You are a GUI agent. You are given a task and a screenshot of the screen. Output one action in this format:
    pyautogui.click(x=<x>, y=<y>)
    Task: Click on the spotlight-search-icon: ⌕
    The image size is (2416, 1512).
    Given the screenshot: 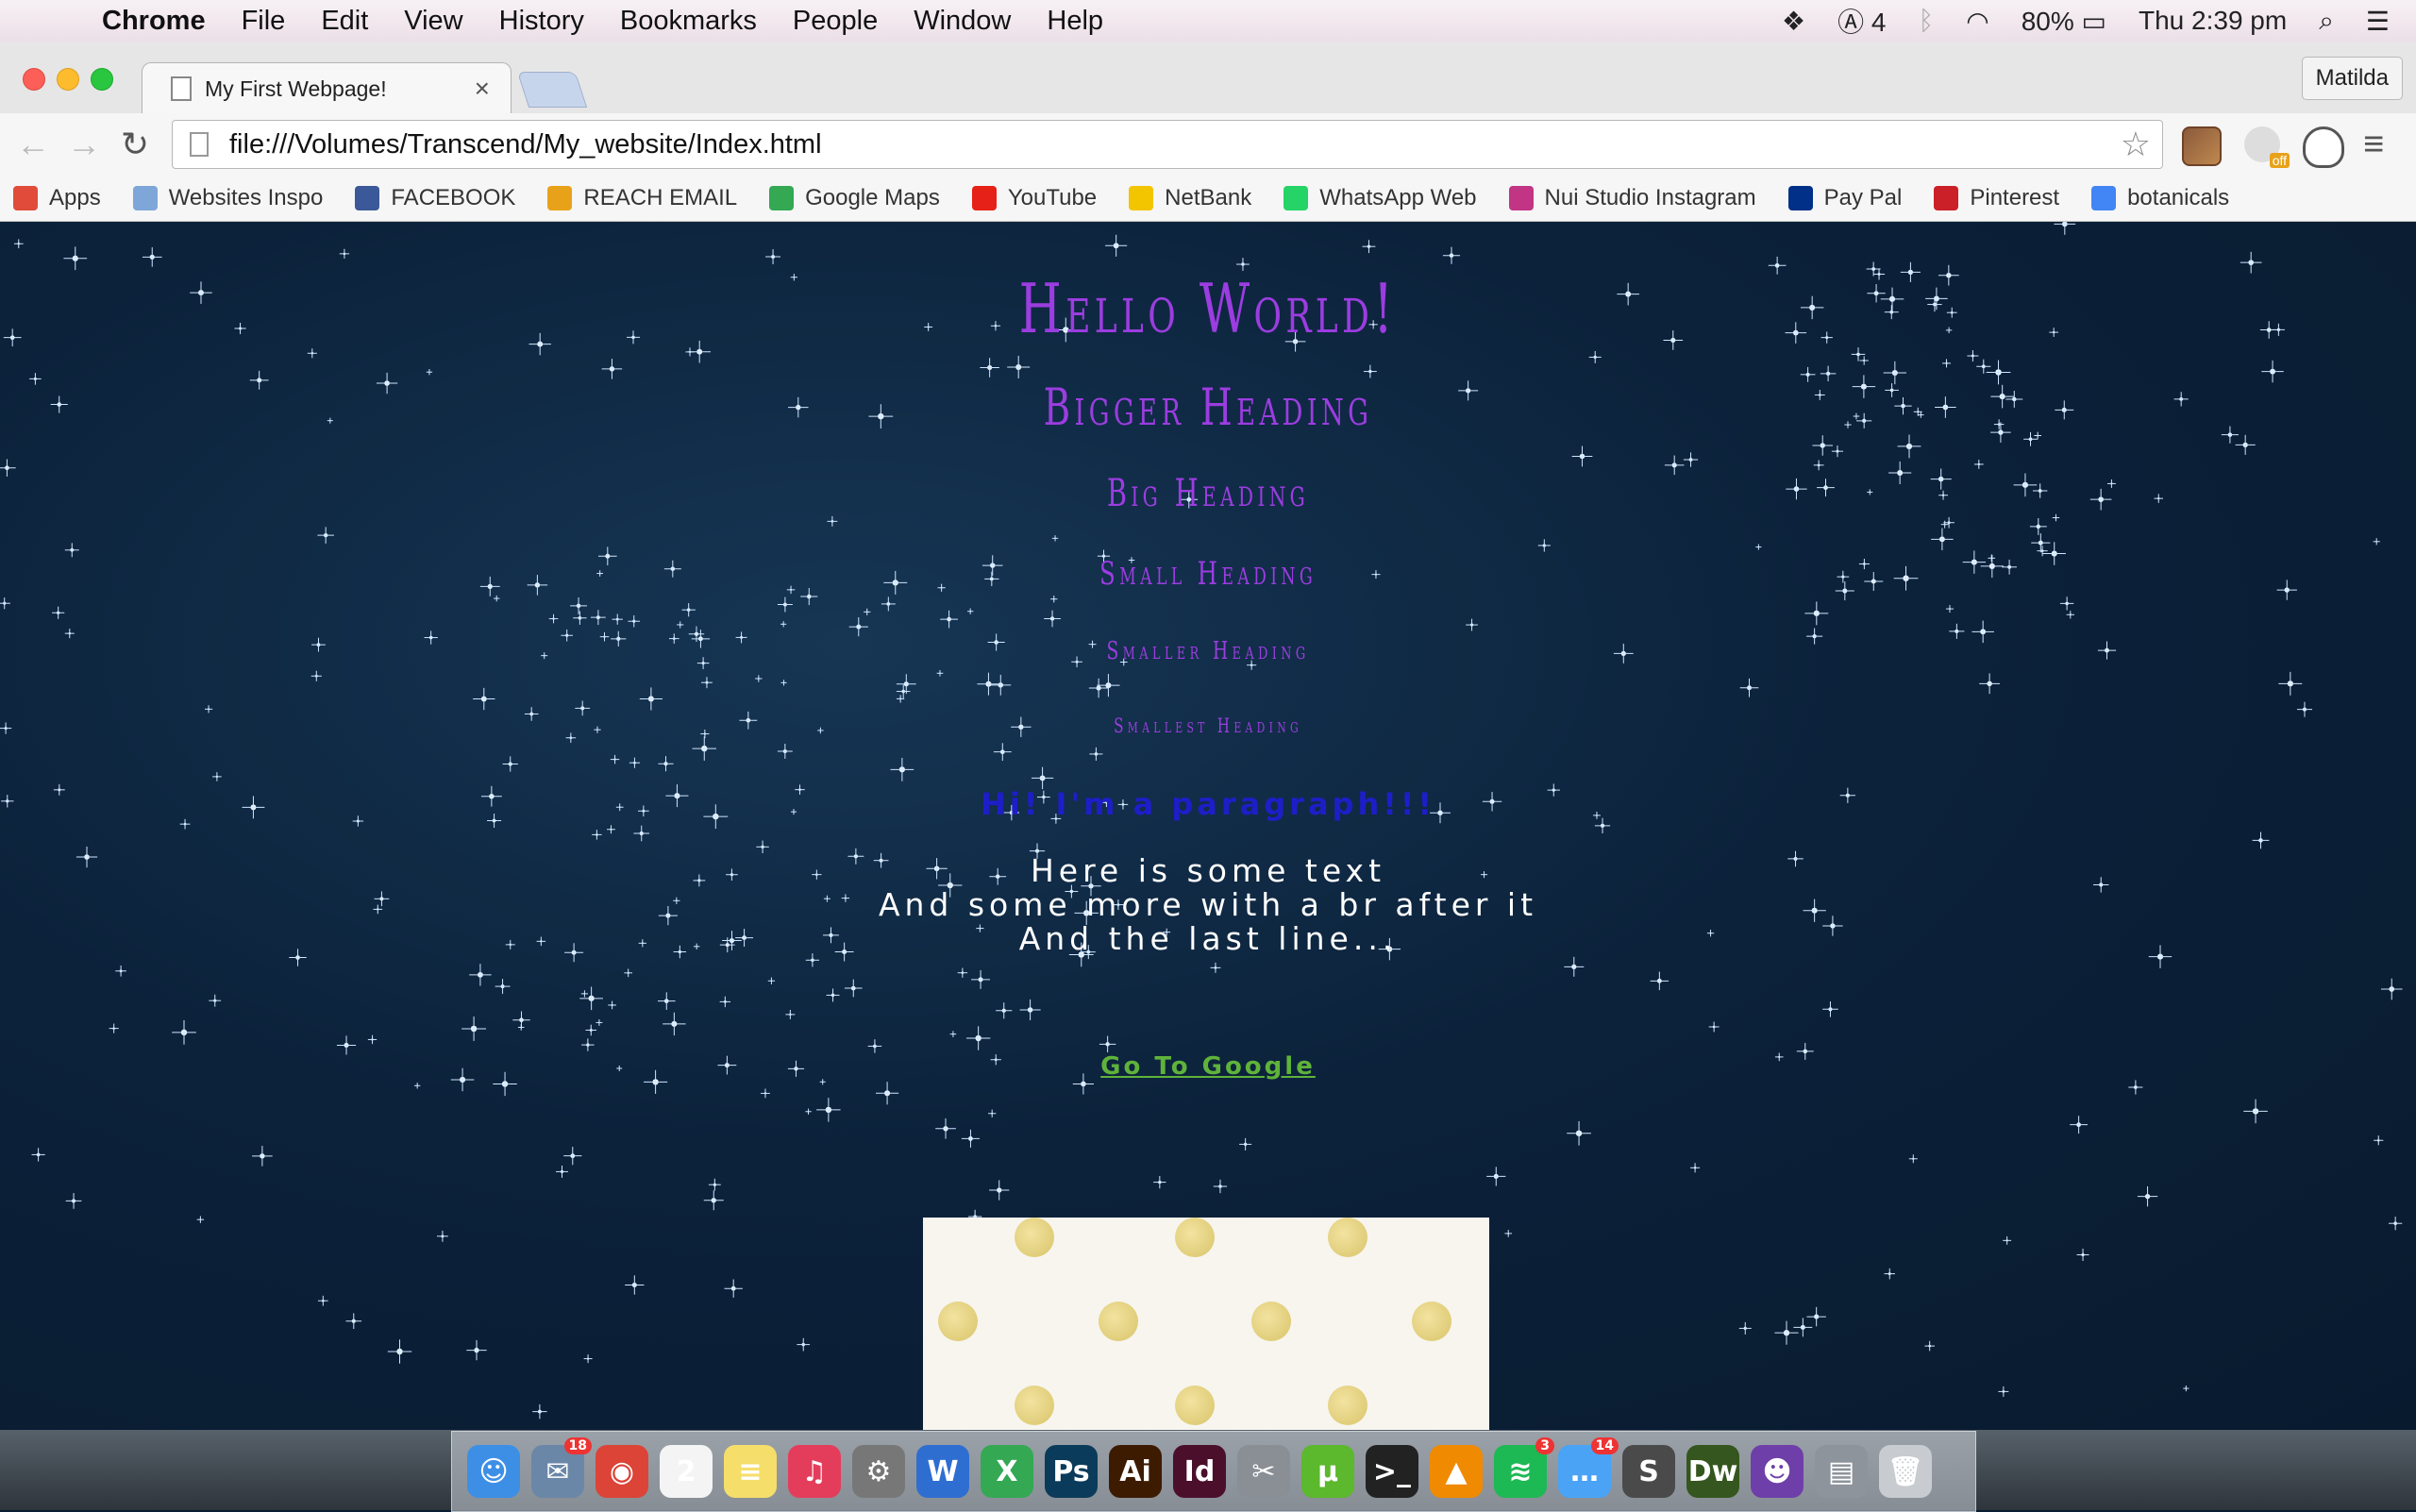 What is the action you would take?
    pyautogui.click(x=2326, y=21)
    